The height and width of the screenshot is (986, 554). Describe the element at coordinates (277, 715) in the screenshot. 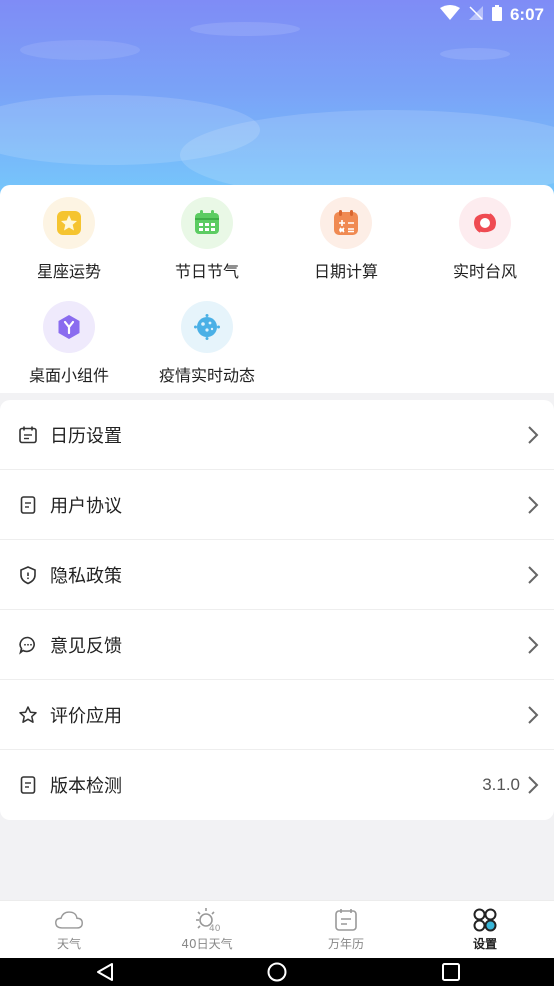

I see `settings-row-rate-app: 评价应用` at that location.